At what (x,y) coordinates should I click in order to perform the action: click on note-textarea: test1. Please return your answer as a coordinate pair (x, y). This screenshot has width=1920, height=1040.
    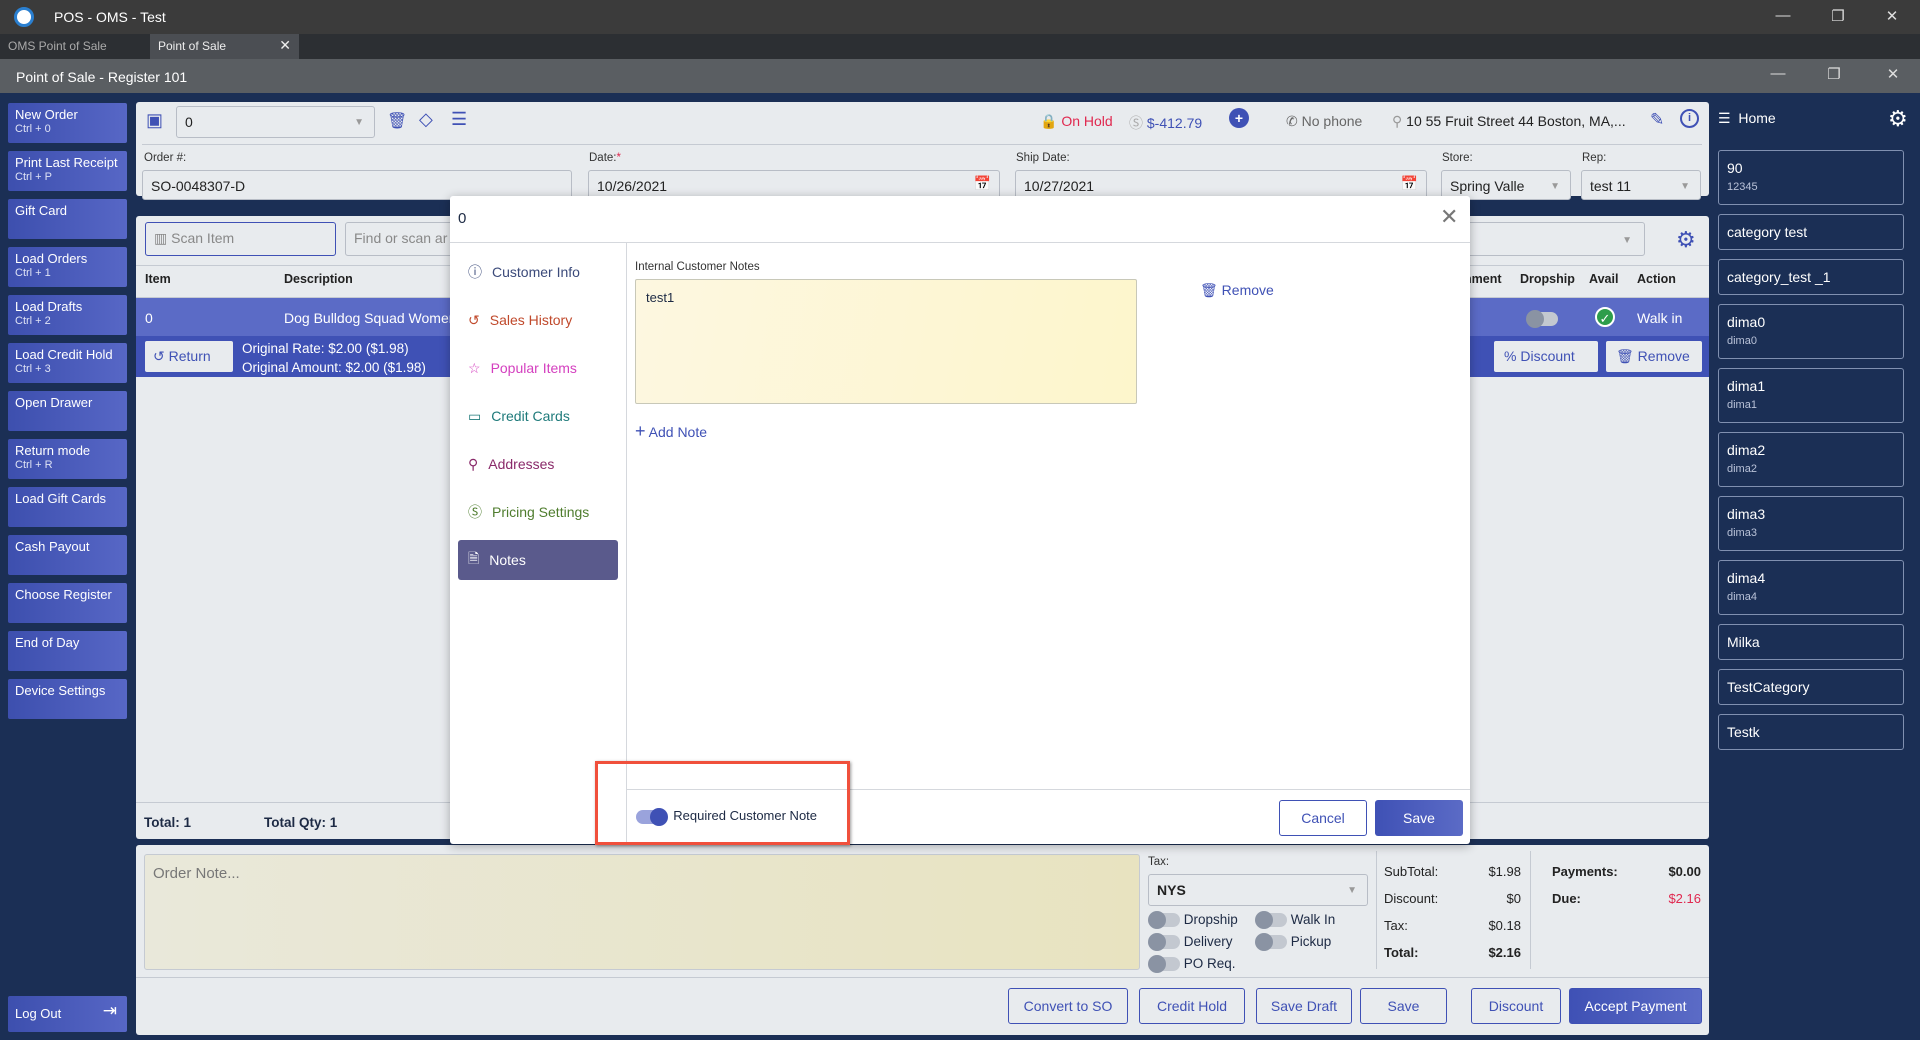
    Looking at the image, I should click on (886, 341).